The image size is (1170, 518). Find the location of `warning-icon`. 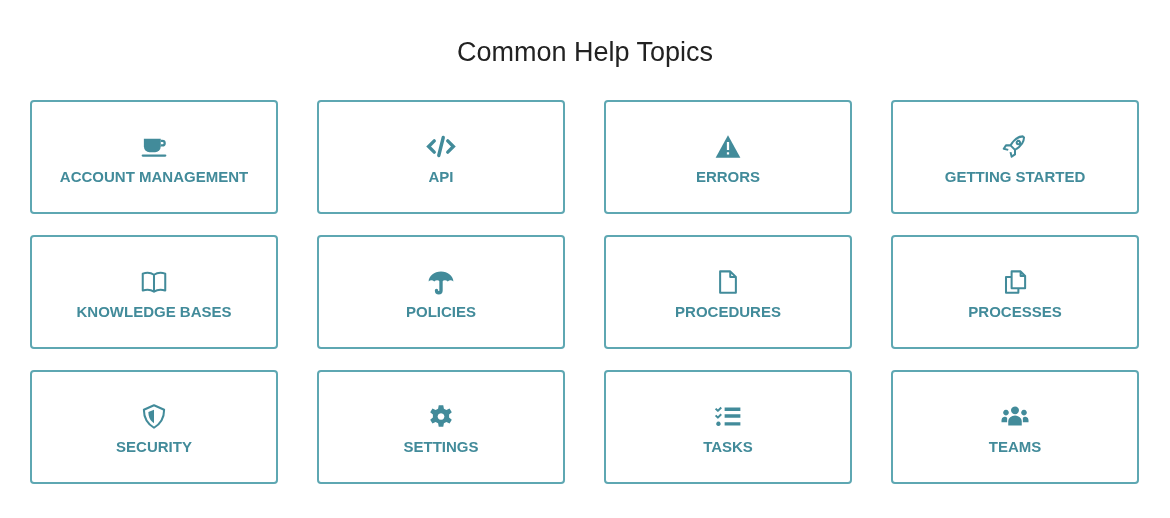

warning-icon is located at coordinates (728, 146).